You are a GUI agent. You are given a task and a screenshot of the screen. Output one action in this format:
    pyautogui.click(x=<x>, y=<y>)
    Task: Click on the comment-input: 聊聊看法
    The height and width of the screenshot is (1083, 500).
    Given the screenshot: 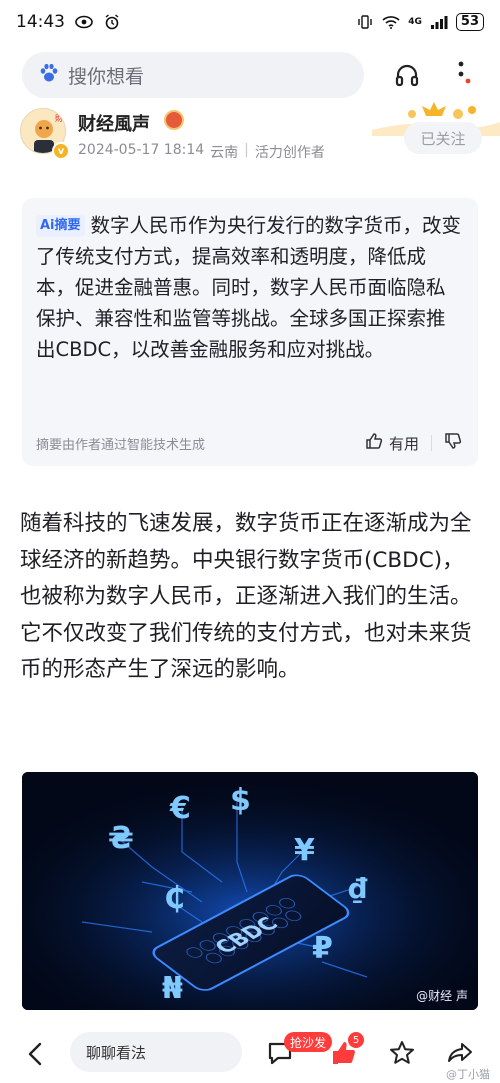 What is the action you would take?
    pyautogui.click(x=156, y=1052)
    